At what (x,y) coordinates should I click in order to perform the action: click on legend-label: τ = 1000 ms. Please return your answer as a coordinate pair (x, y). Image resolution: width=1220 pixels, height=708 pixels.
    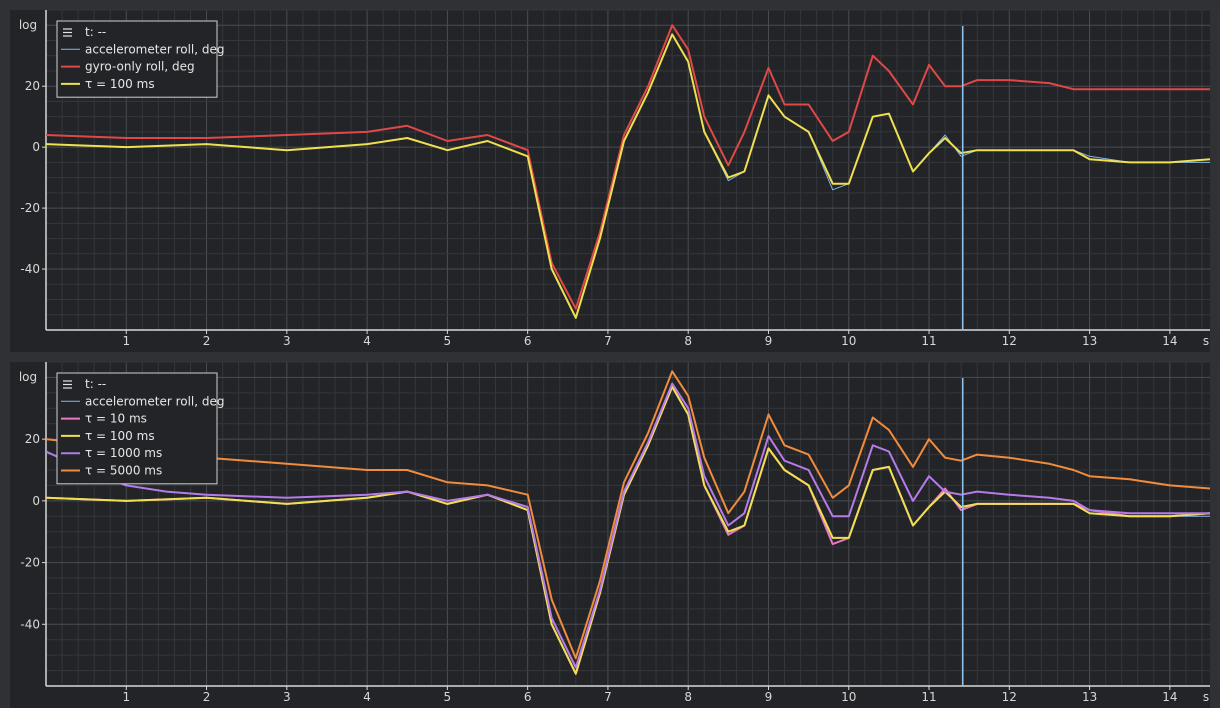
    Looking at the image, I should click on (123, 453).